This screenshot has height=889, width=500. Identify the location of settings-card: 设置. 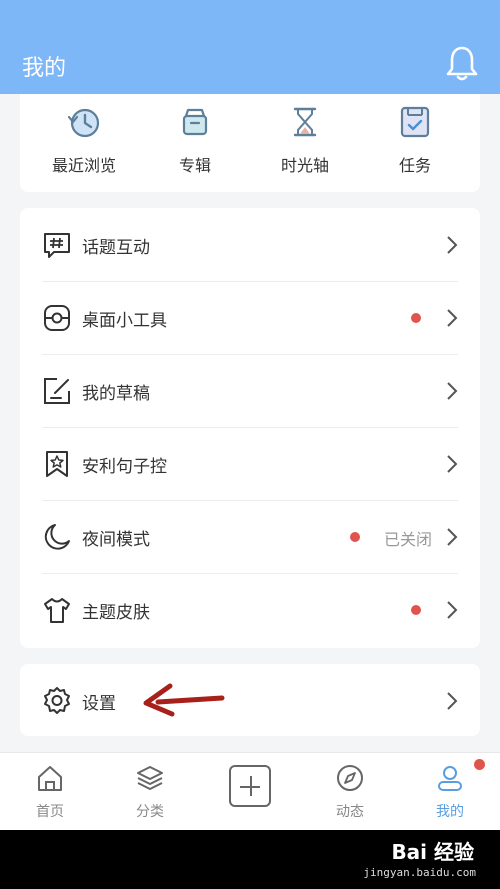
(250, 700).